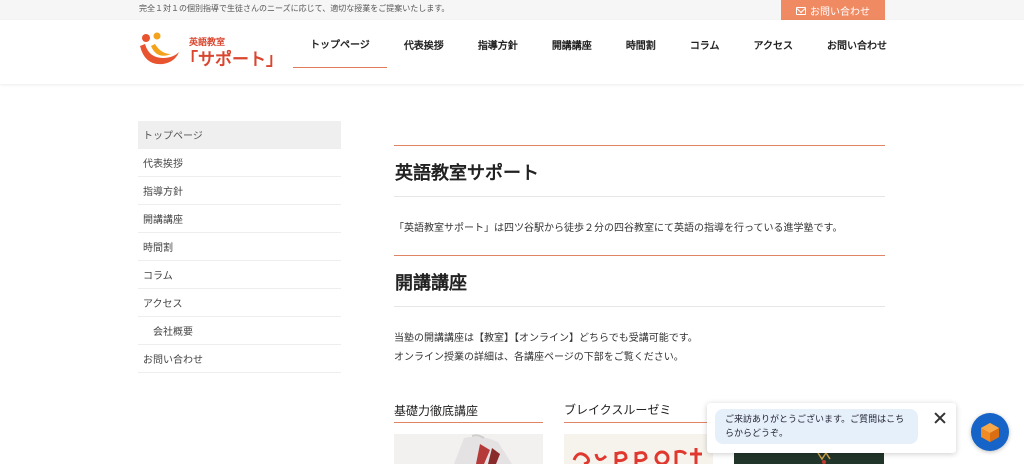 This screenshot has height=464, width=1024. I want to click on sidebar-item-courses: 開講講座, so click(239, 219).